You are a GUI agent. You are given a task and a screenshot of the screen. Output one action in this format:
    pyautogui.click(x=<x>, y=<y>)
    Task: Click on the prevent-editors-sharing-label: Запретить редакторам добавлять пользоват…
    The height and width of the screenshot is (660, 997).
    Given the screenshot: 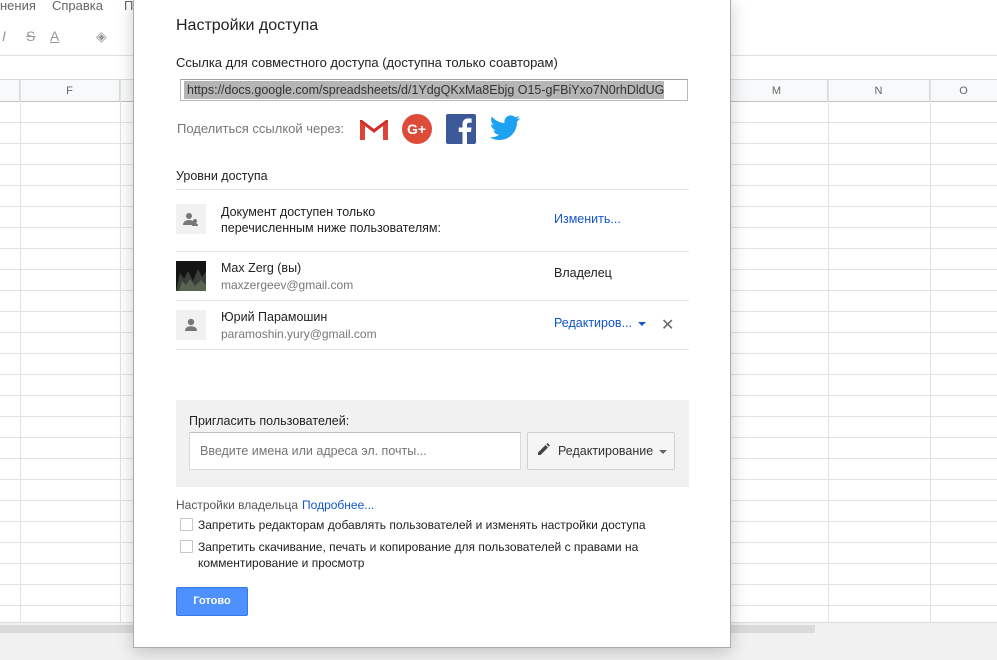 What is the action you would take?
    pyautogui.click(x=422, y=525)
    